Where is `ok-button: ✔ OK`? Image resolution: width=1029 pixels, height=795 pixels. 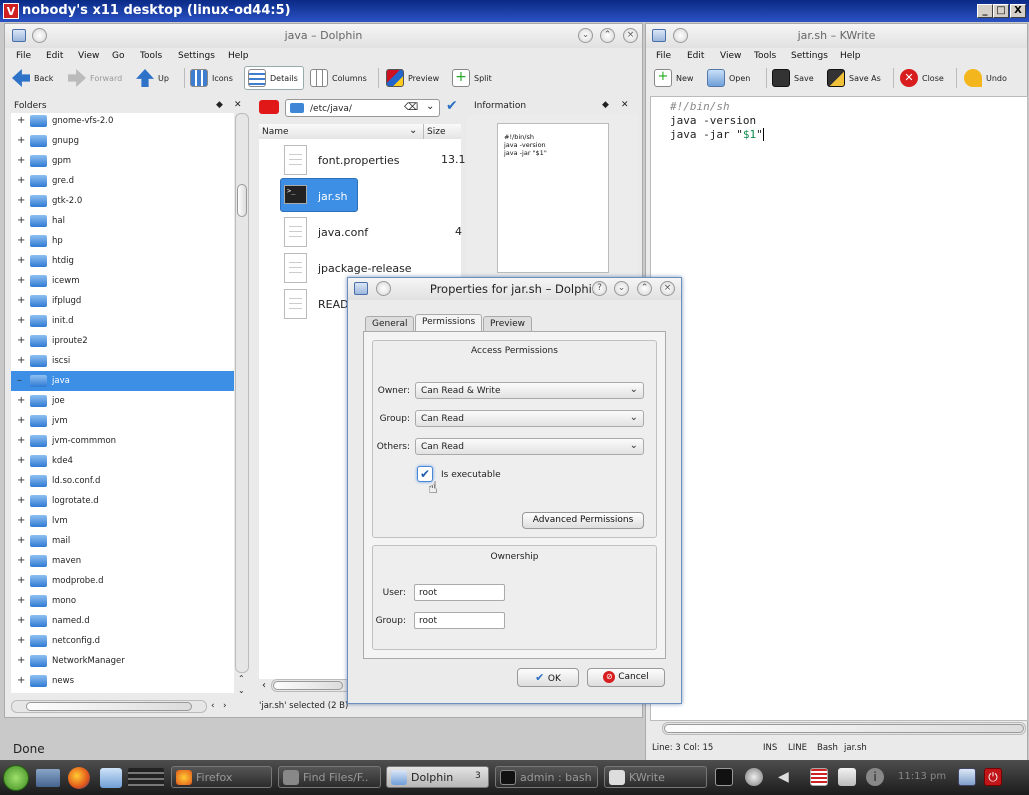
ok-button: ✔ OK is located at coordinates (548, 677).